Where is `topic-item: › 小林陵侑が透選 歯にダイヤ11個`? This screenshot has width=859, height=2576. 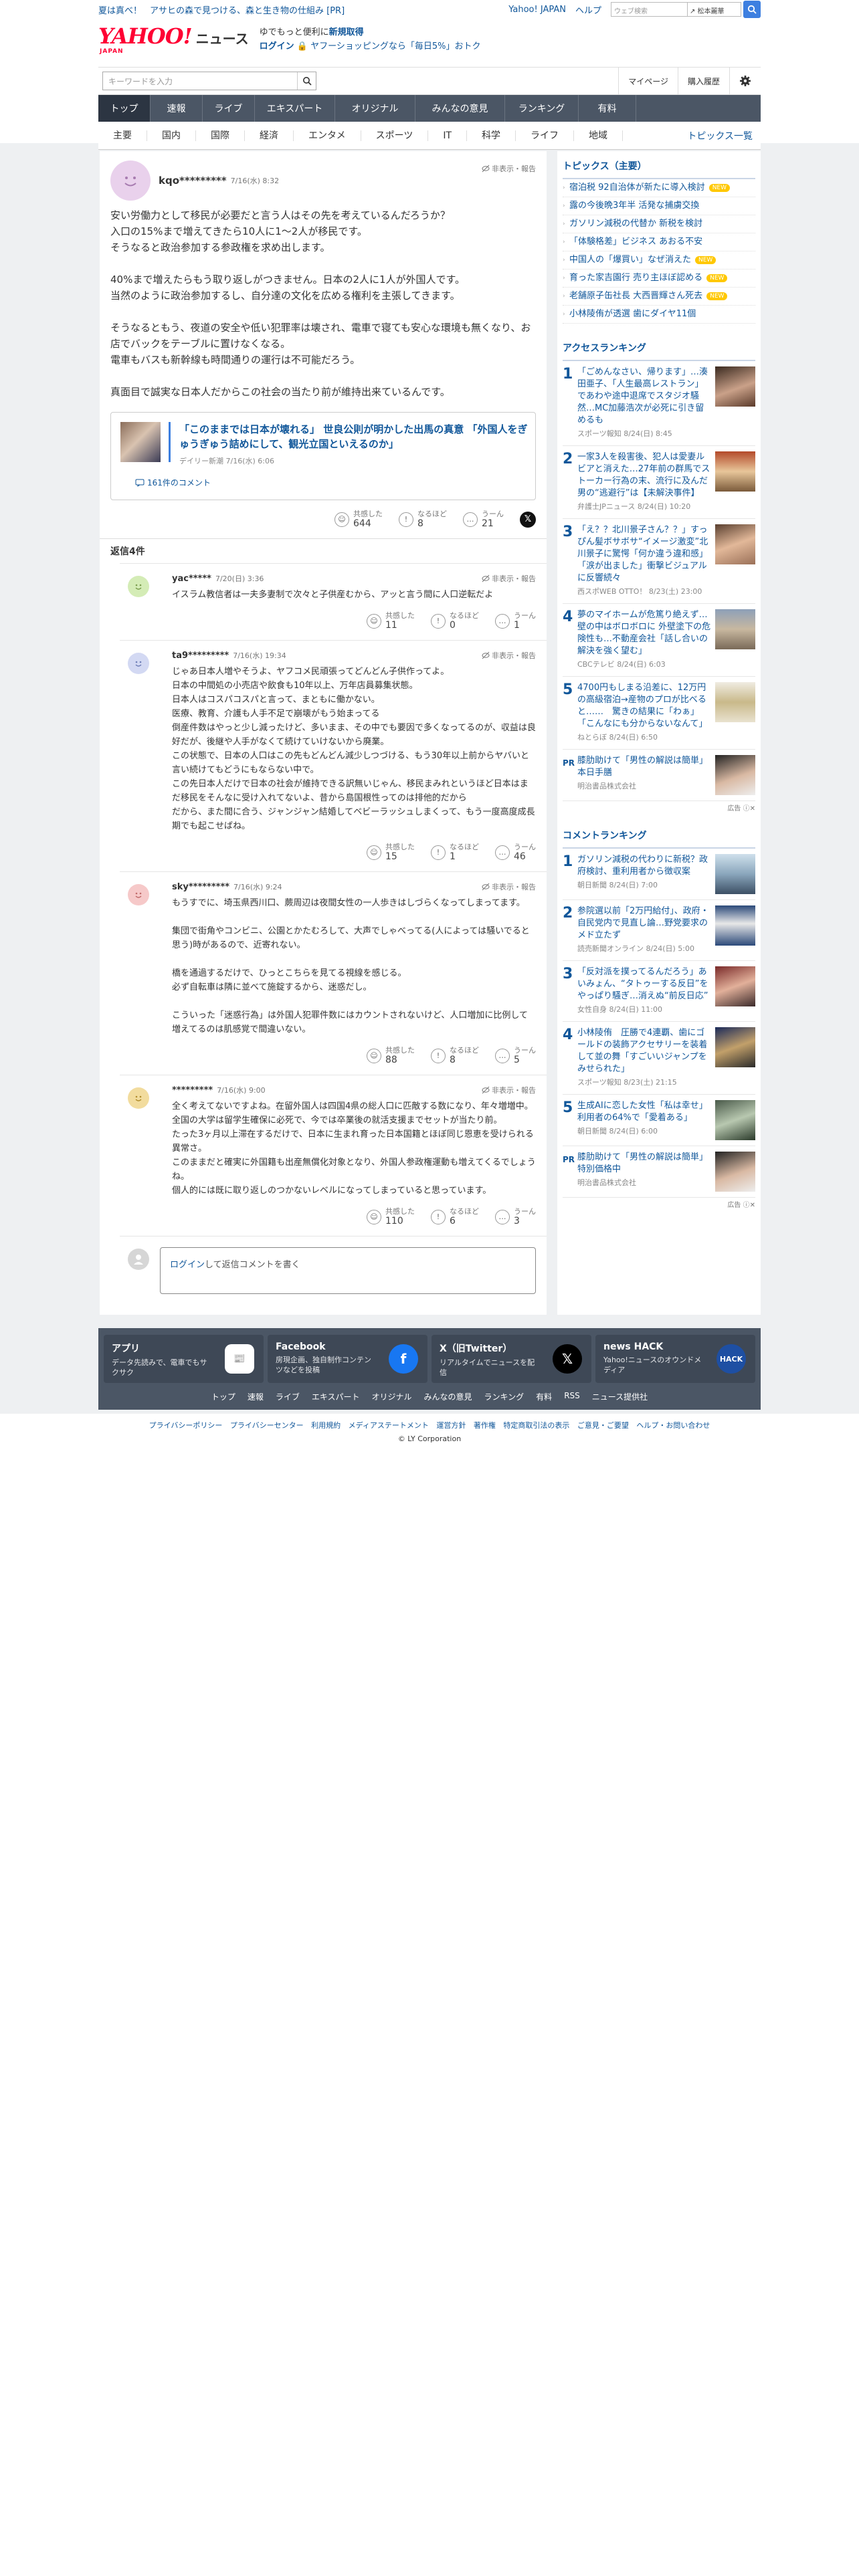 topic-item: › 小林陵侑が透選 歯にダイヤ11個 is located at coordinates (659, 315).